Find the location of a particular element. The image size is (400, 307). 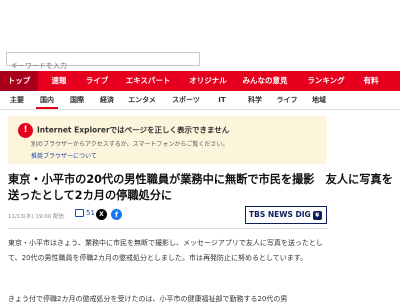

nav-tab-ranking: ランキング is located at coordinates (326, 81).